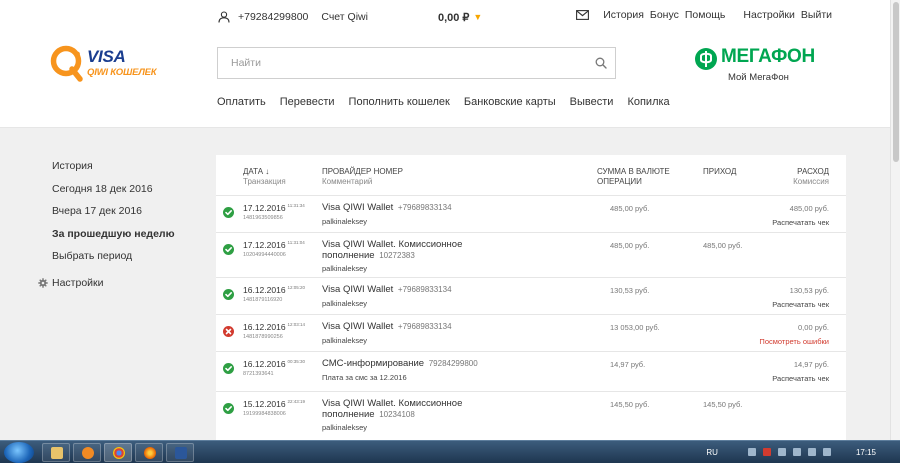 Image resolution: width=900 pixels, height=463 pixels. Describe the element at coordinates (811, 364) in the screenshot. I see `tx-expense: 14,97 руб.` at that location.